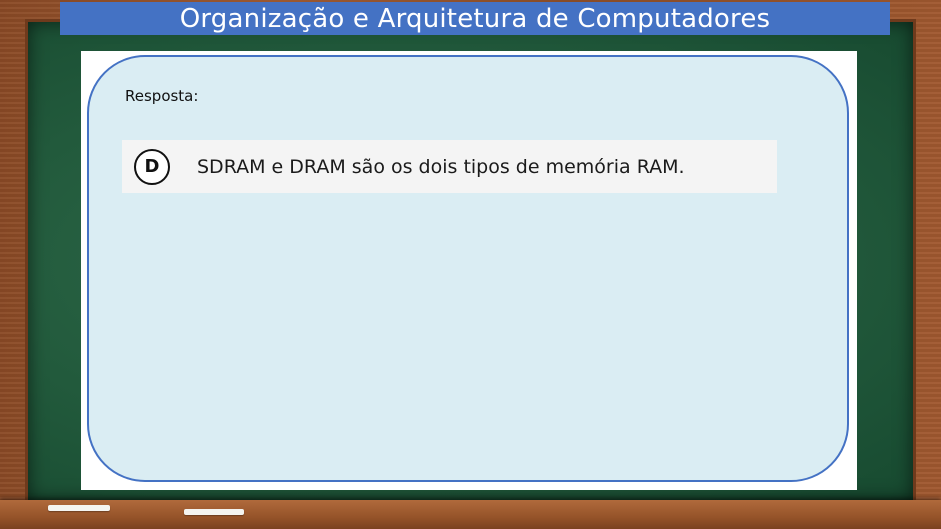 This screenshot has height=529, width=941. What do you see at coordinates (162, 96) in the screenshot?
I see `answer-label: Resposta:` at bounding box center [162, 96].